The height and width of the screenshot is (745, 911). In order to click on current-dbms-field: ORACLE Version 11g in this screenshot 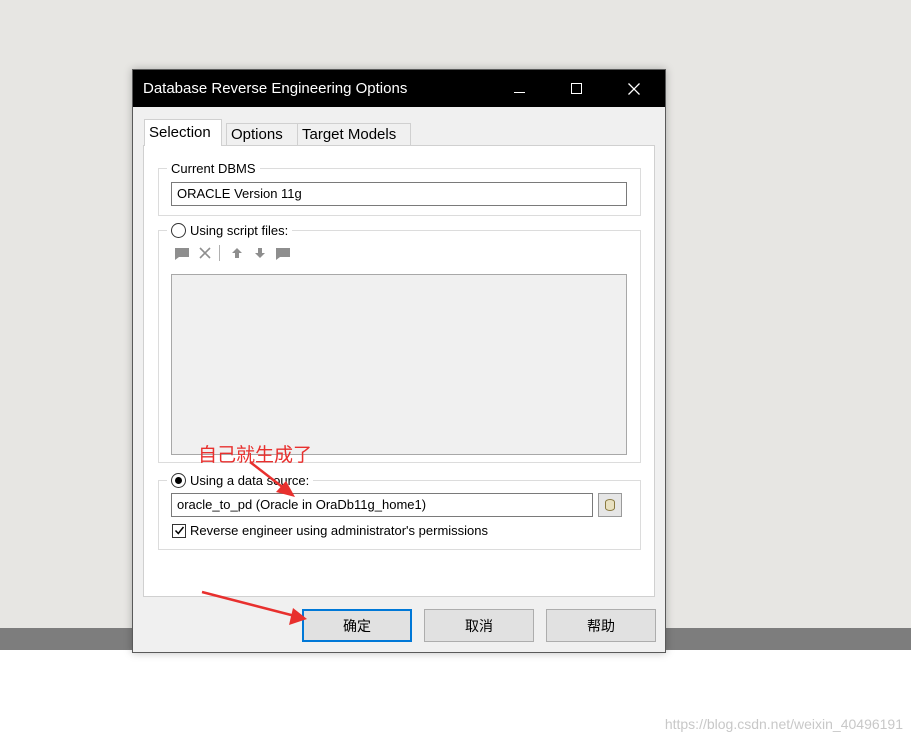, I will do `click(399, 194)`.